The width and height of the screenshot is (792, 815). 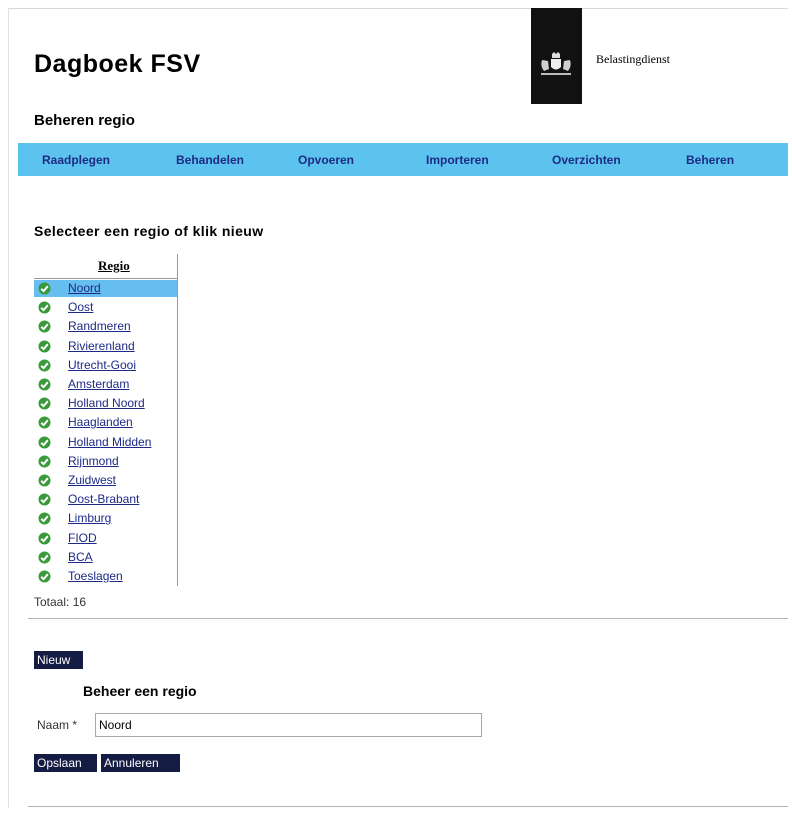 What do you see at coordinates (149, 231) in the screenshot?
I see `select-region-heading: Selecteer een regio of klik nieuw` at bounding box center [149, 231].